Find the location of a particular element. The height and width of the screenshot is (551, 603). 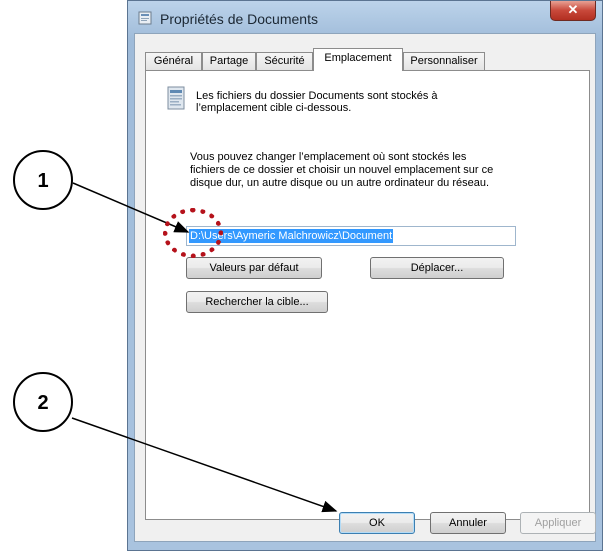

callout-2-arrow is located at coordinates (204, 465).